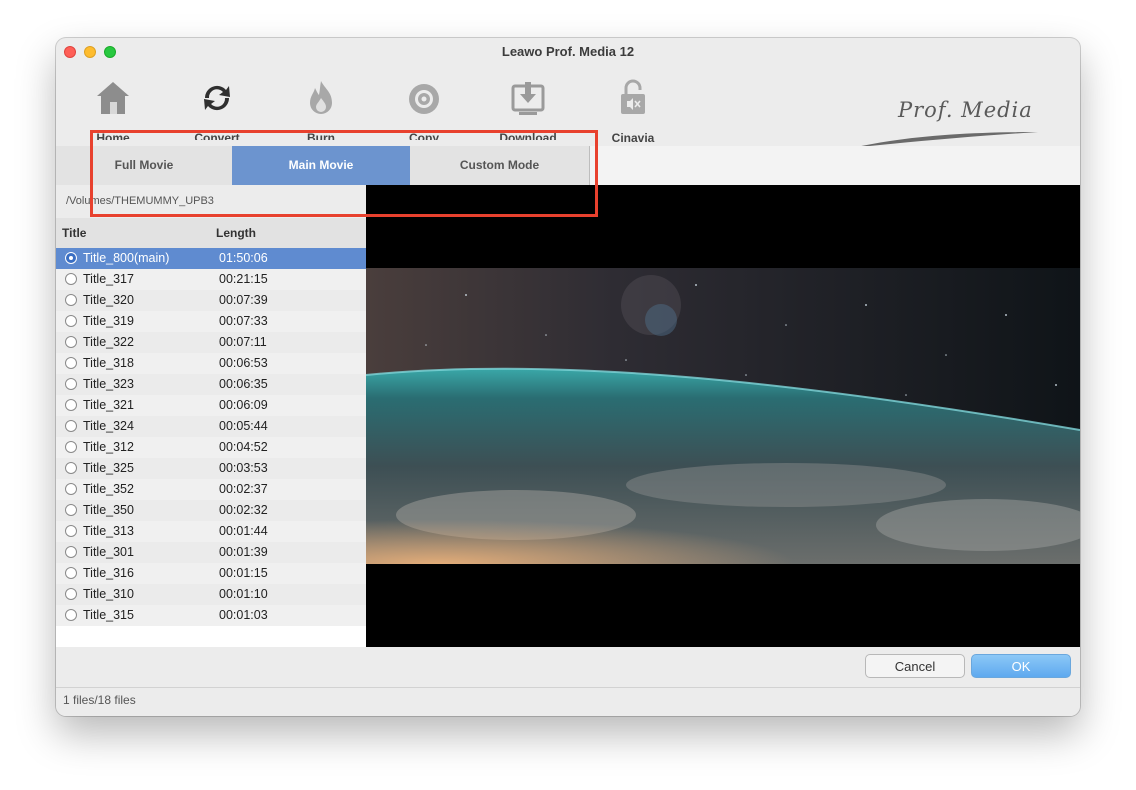 This screenshot has width=1136, height=790. I want to click on window-title: Leawo Prof. Media 12, so click(568, 51).